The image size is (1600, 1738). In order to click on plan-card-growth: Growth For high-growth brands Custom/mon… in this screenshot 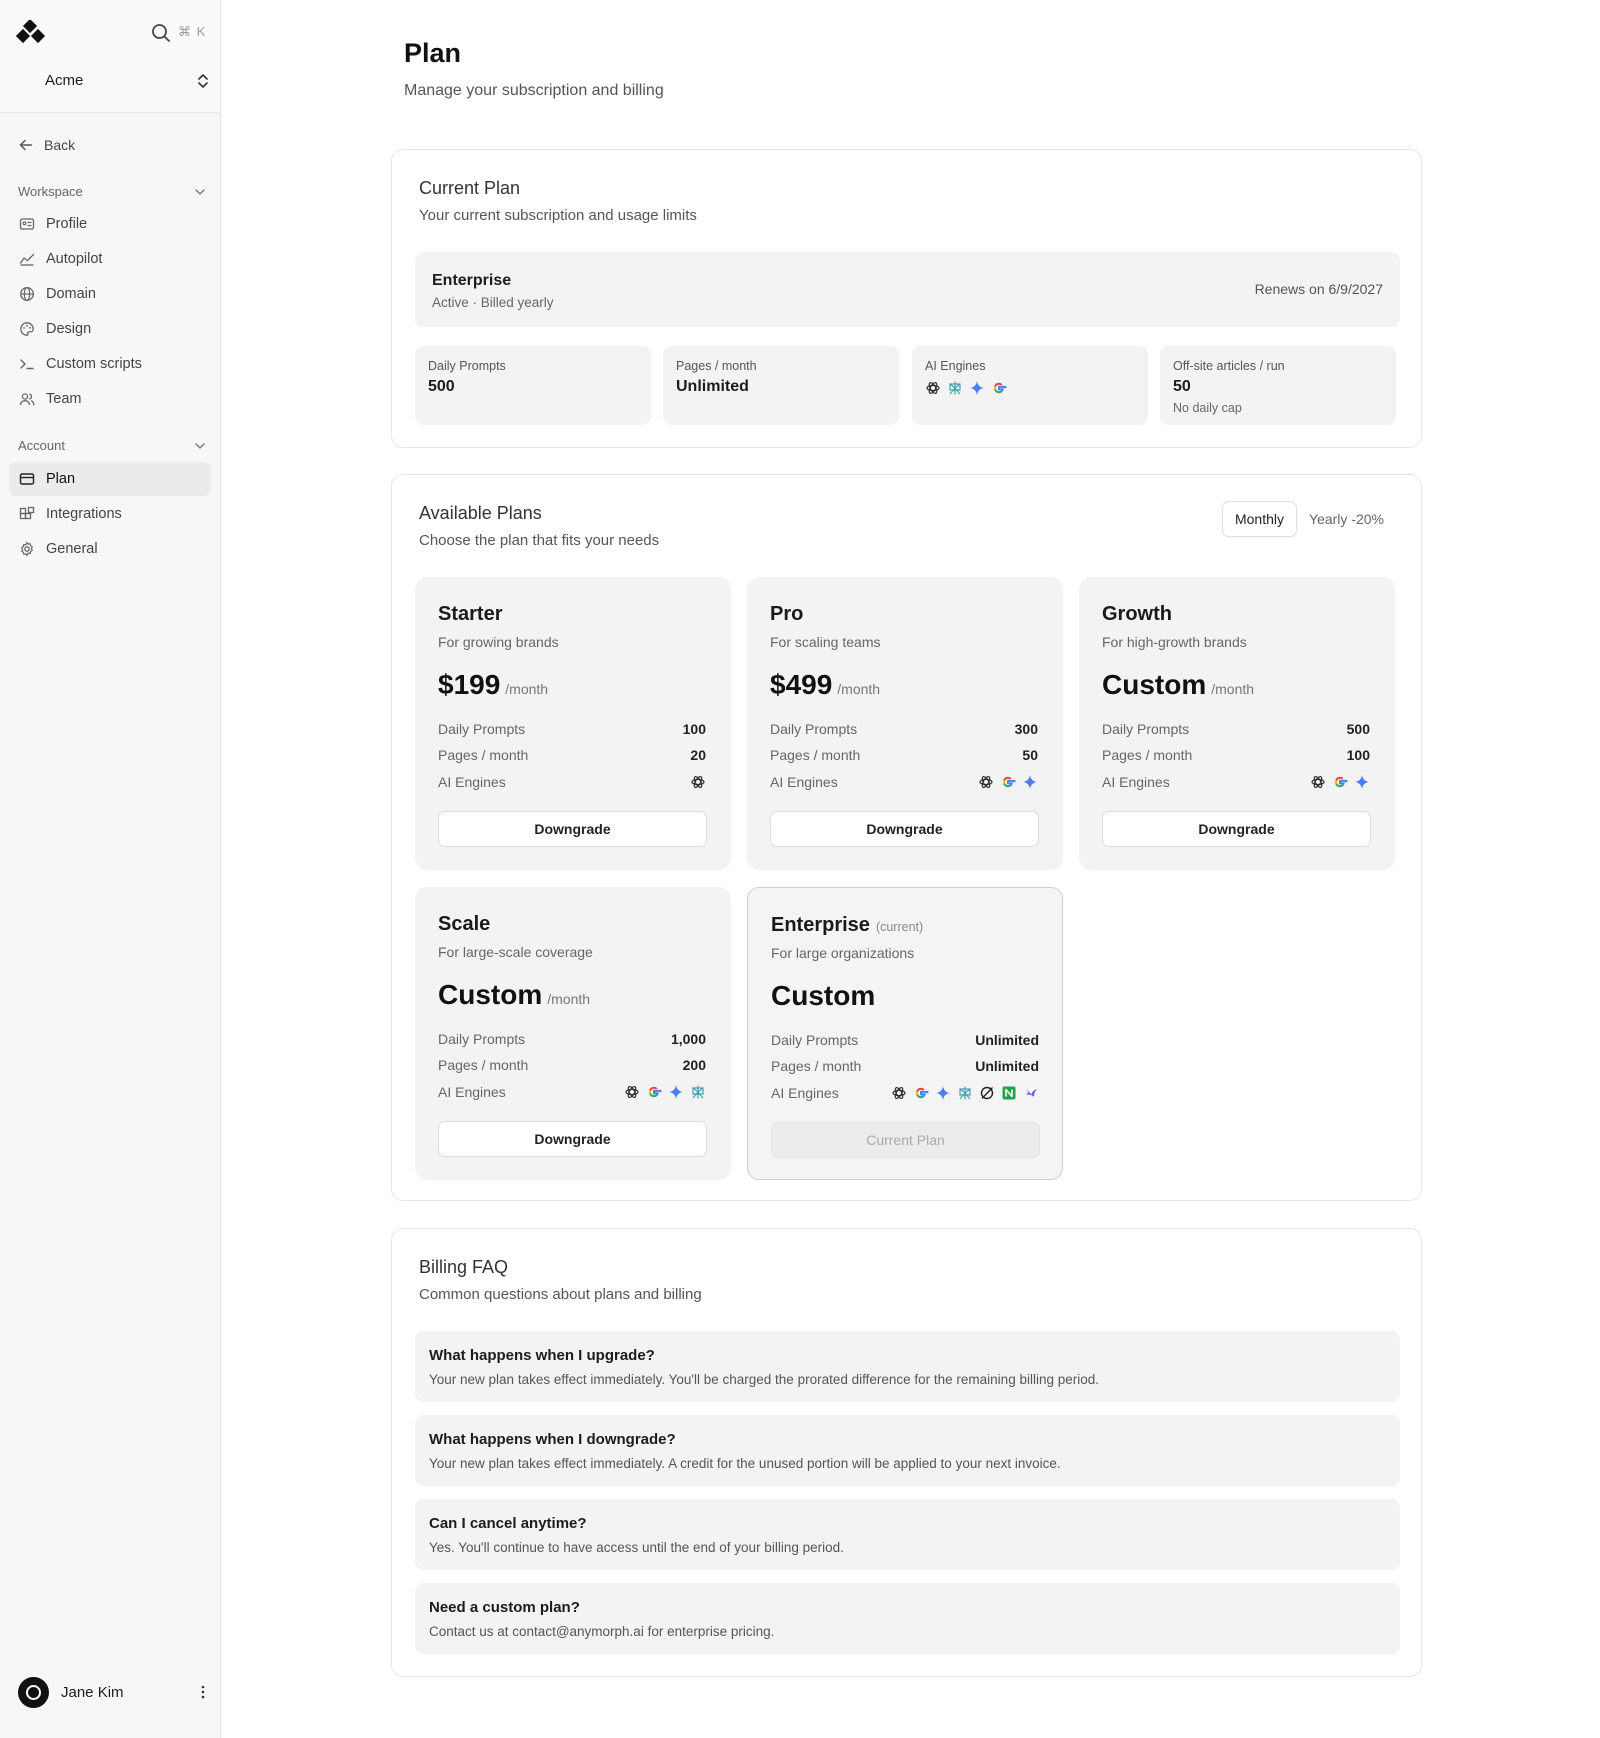, I will do `click(1237, 723)`.